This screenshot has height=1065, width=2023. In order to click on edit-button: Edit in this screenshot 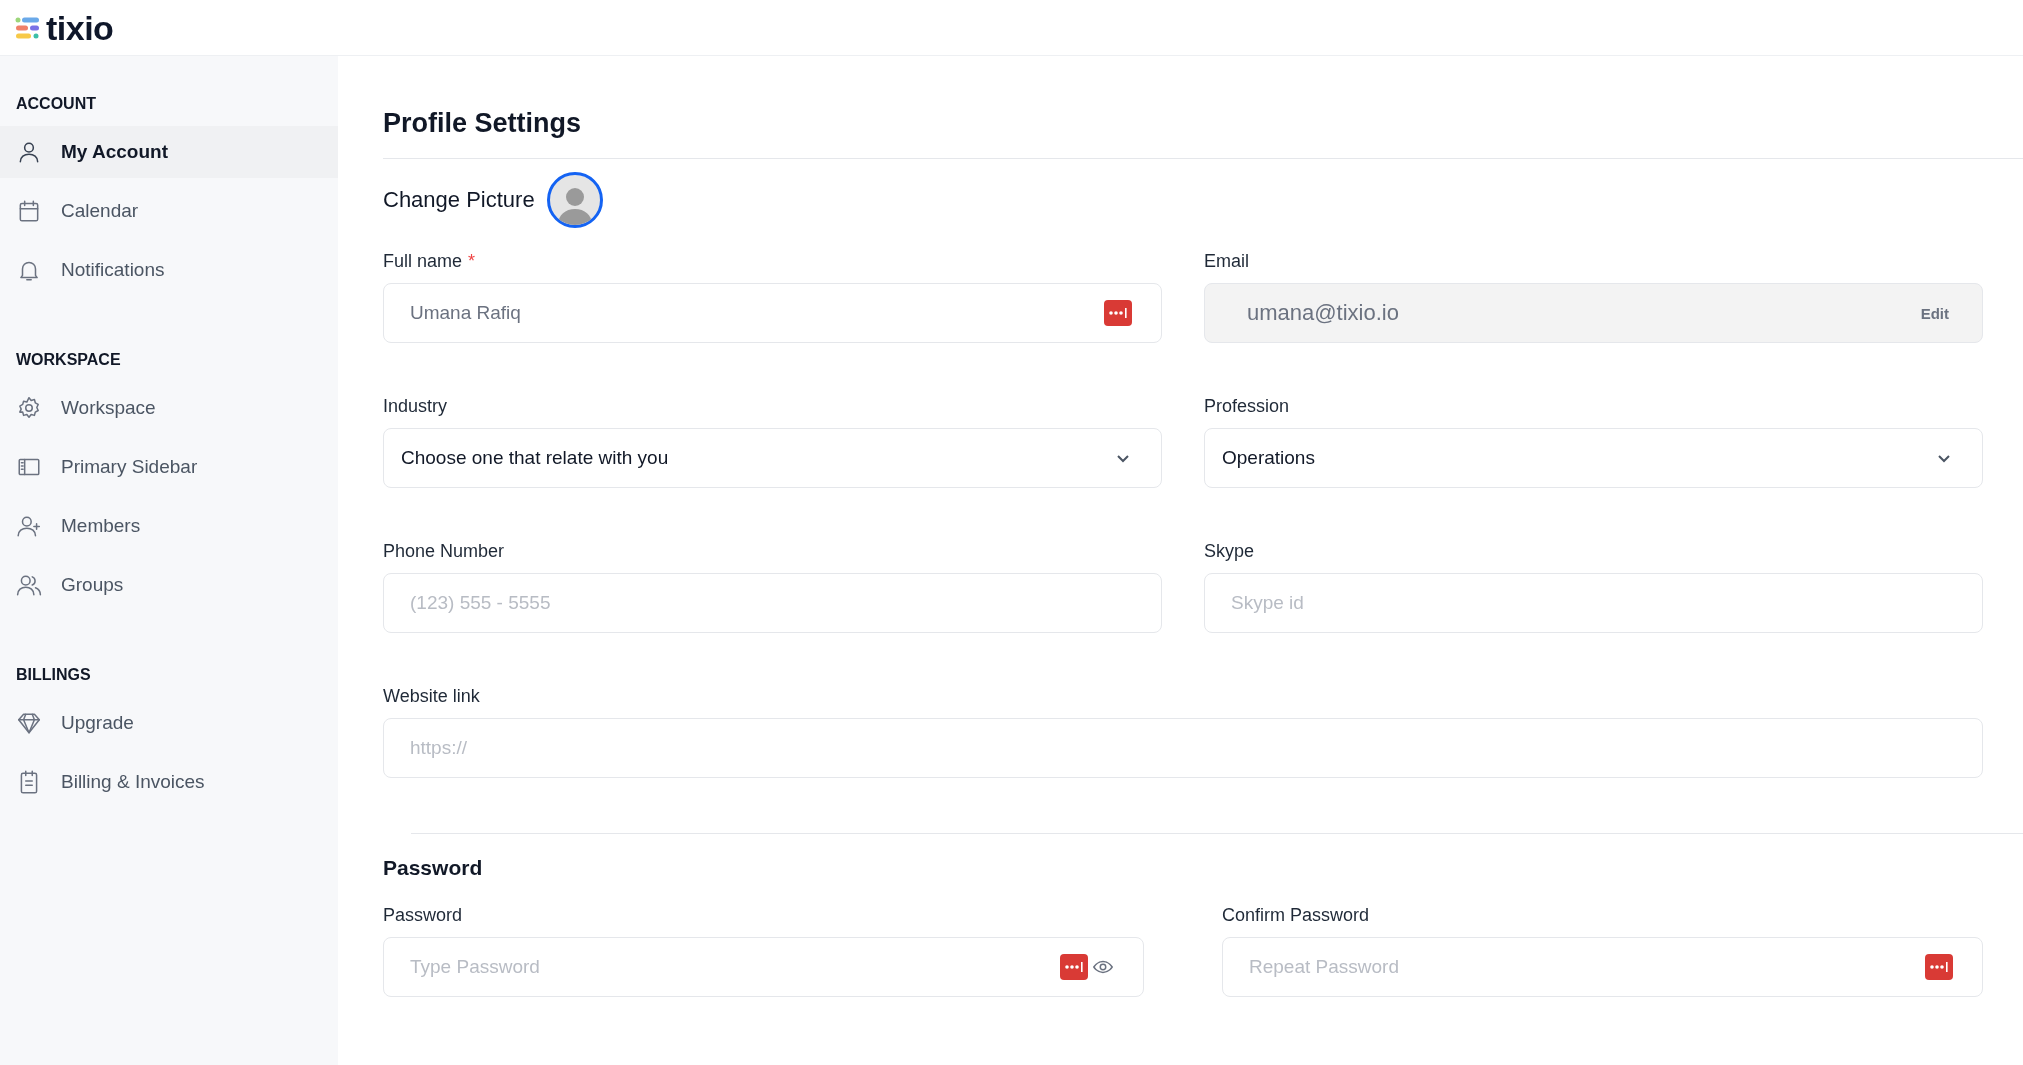, I will do `click(1934, 313)`.